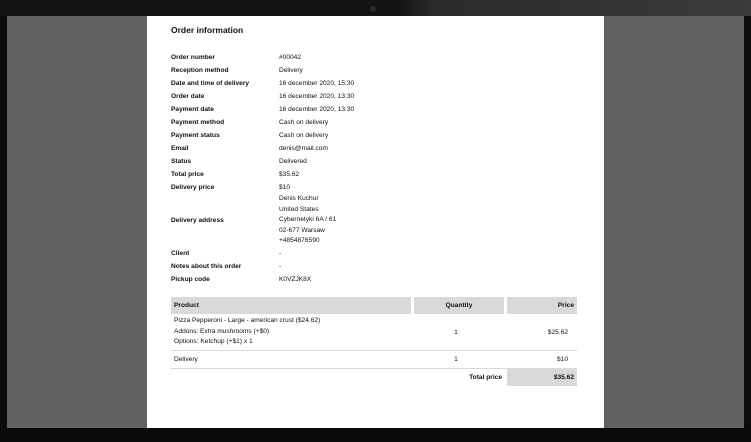 The image size is (751, 442). What do you see at coordinates (262, 279) in the screenshot?
I see `field-pickup-code: Pickup code K0VZJK8X` at bounding box center [262, 279].